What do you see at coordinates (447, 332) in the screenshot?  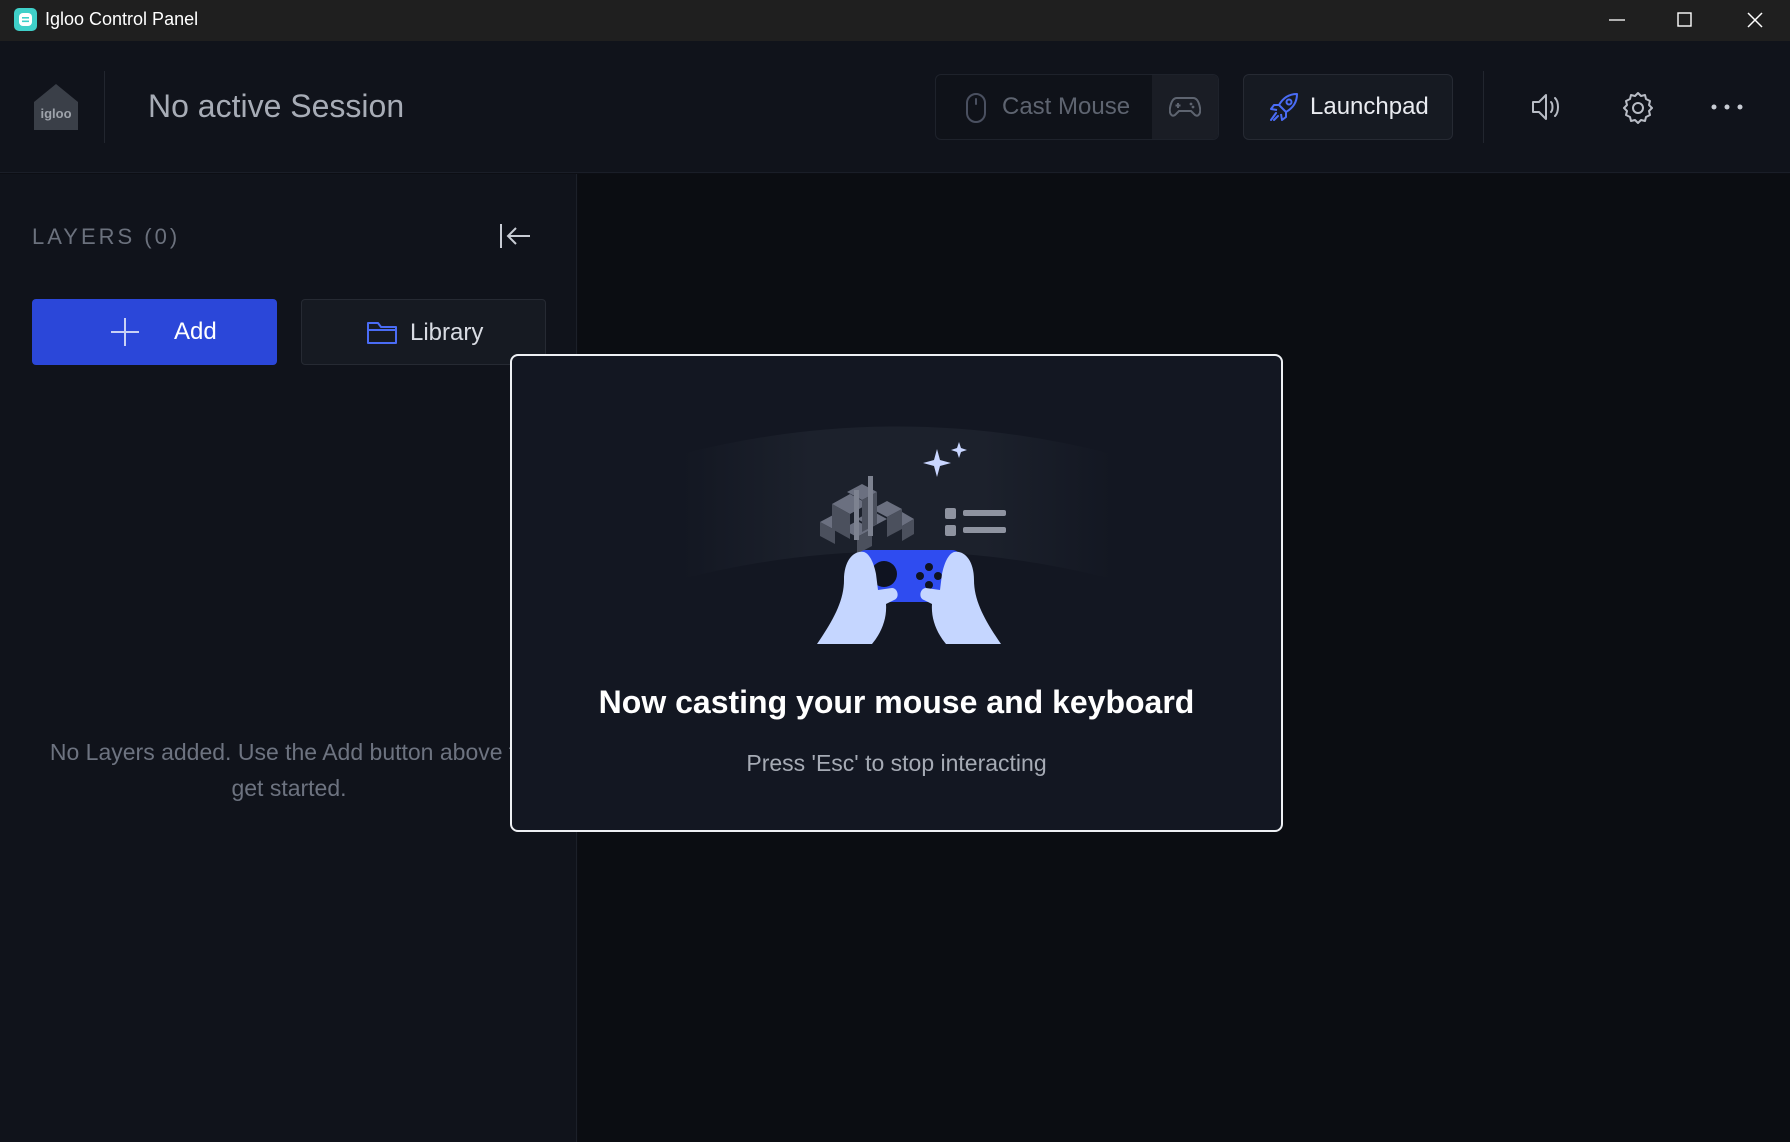 I see `library-label: Library` at bounding box center [447, 332].